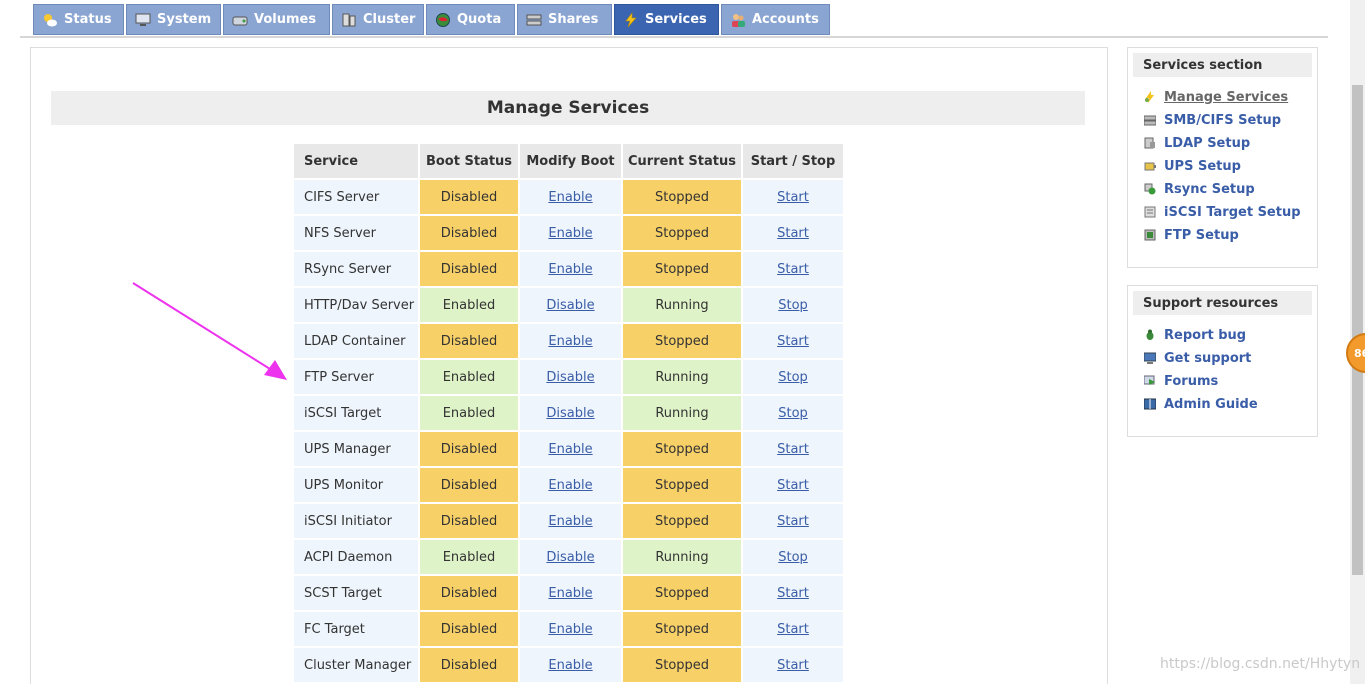  Describe the element at coordinates (1205, 335) in the screenshot. I see `sidebar-link: Report bug` at that location.